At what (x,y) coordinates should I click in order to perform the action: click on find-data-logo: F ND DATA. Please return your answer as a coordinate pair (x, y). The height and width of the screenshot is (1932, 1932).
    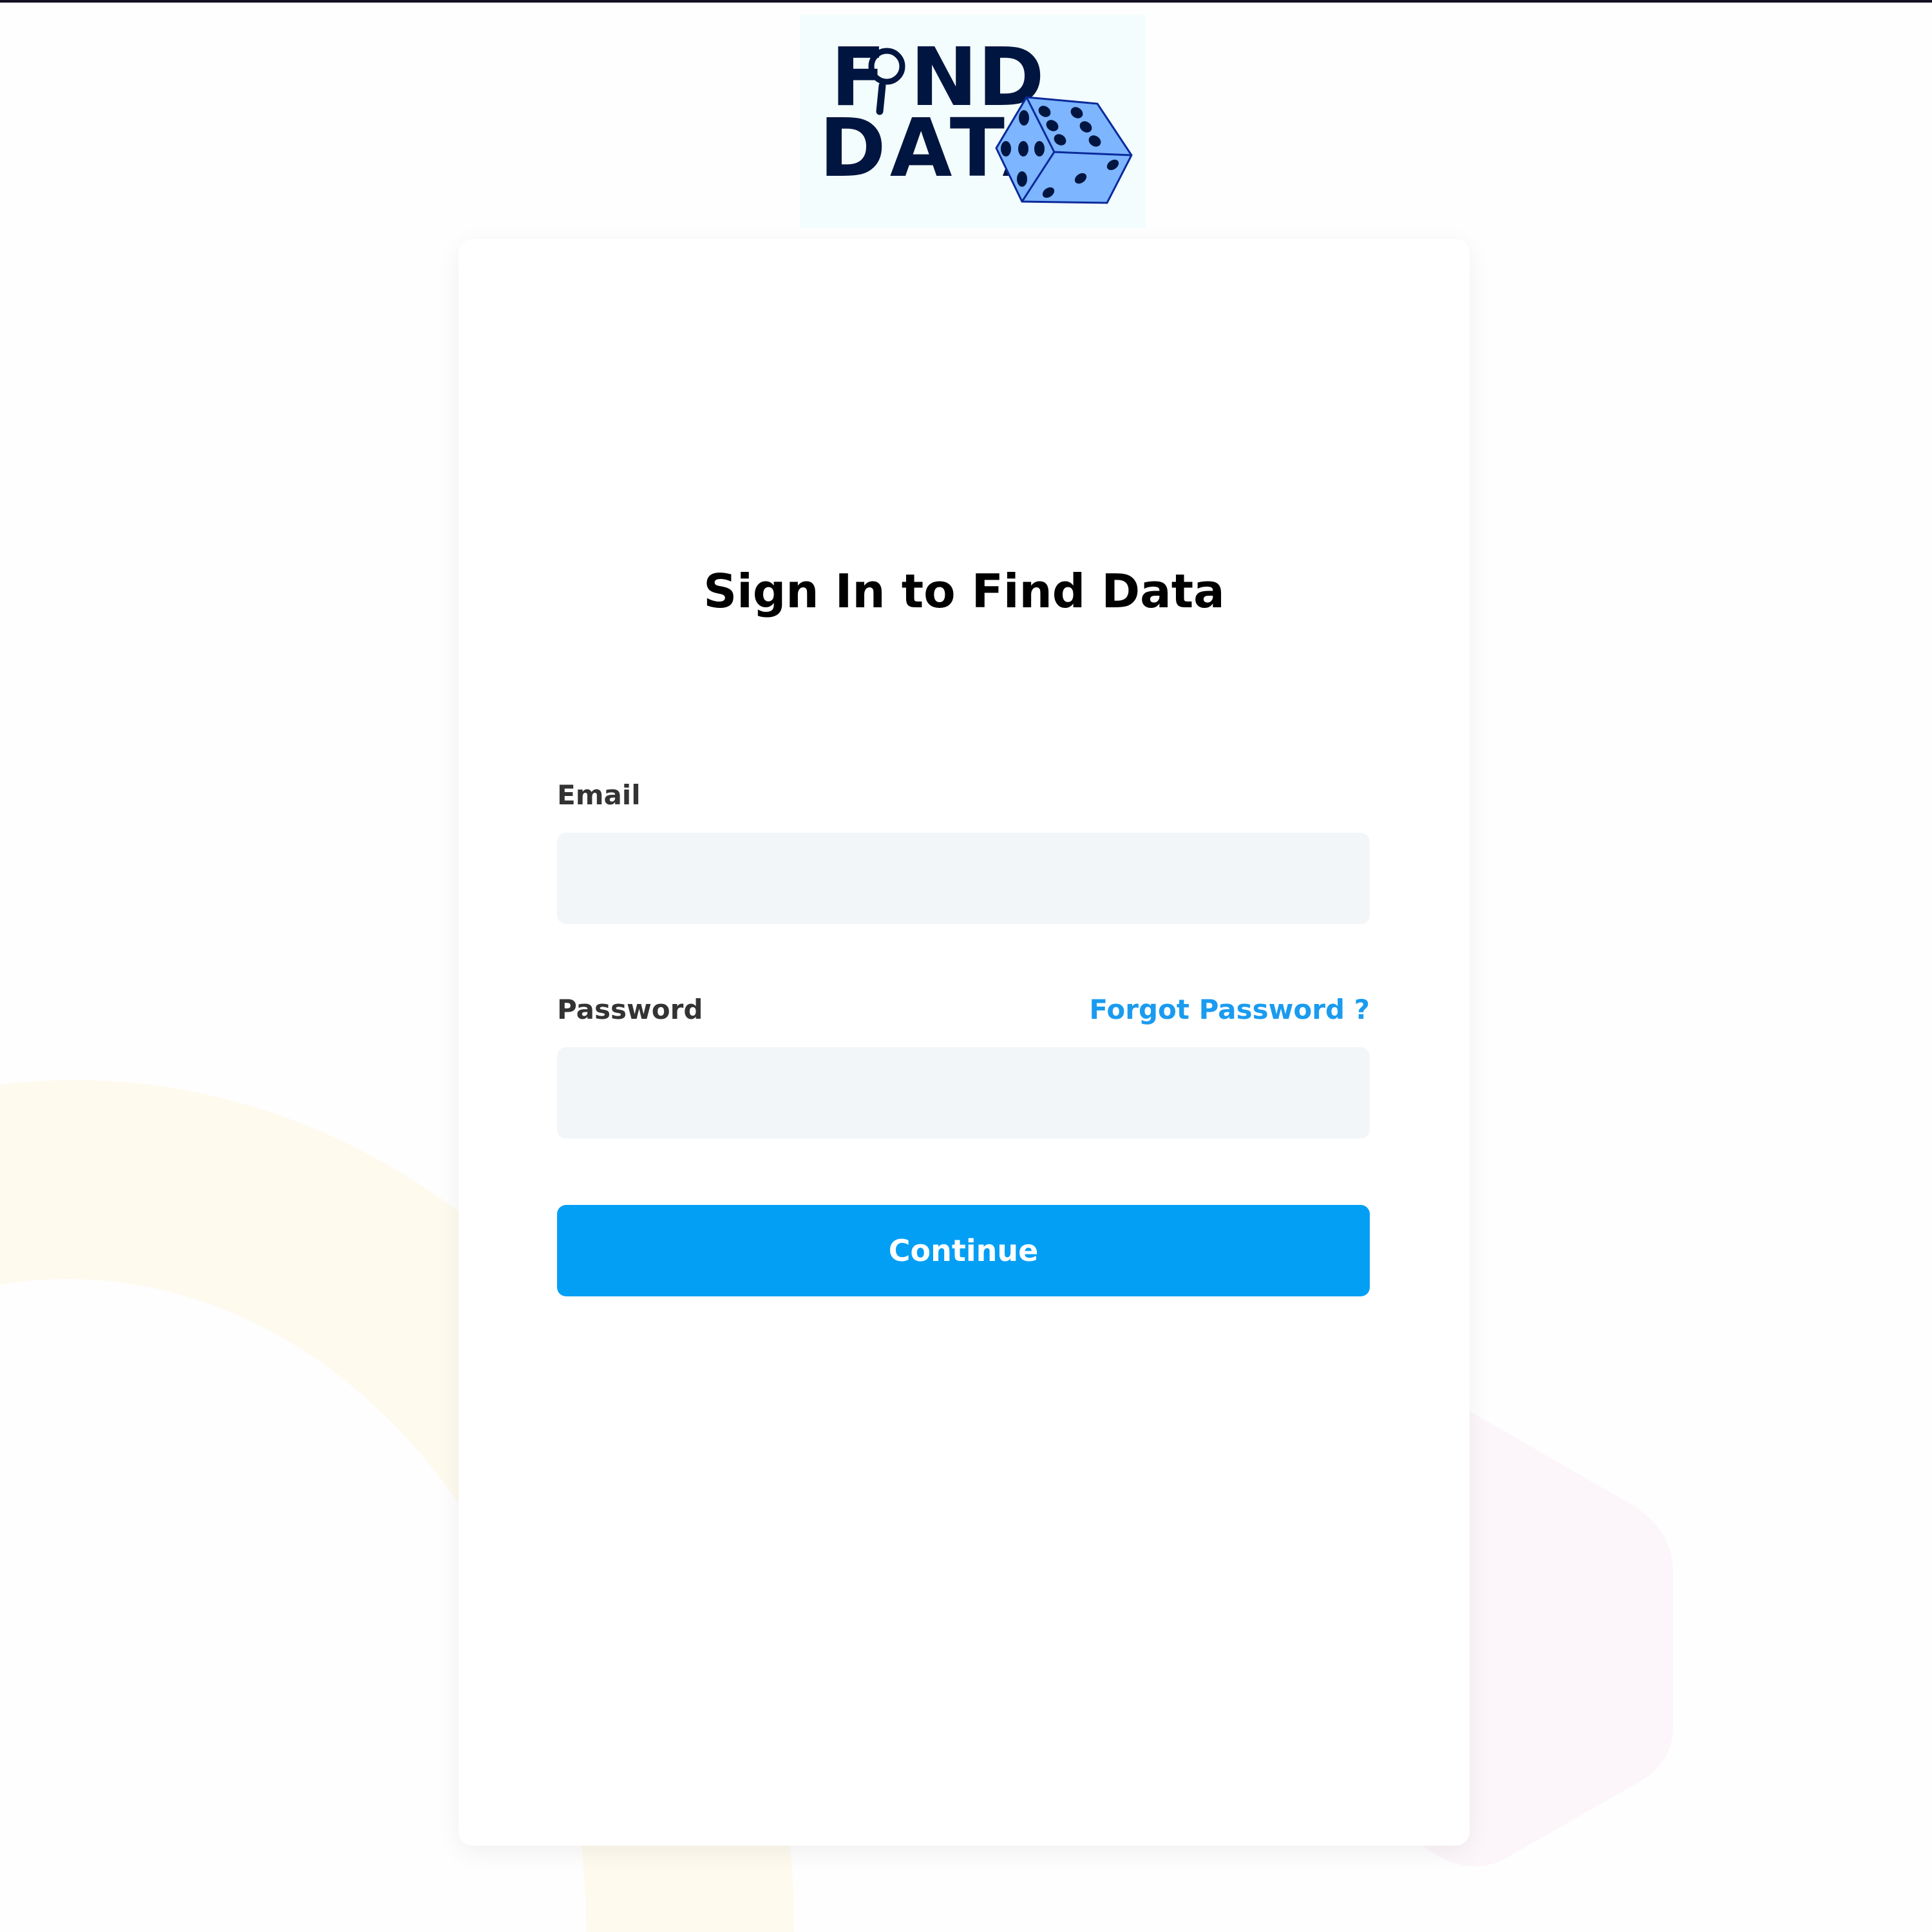
    Looking at the image, I should click on (973, 121).